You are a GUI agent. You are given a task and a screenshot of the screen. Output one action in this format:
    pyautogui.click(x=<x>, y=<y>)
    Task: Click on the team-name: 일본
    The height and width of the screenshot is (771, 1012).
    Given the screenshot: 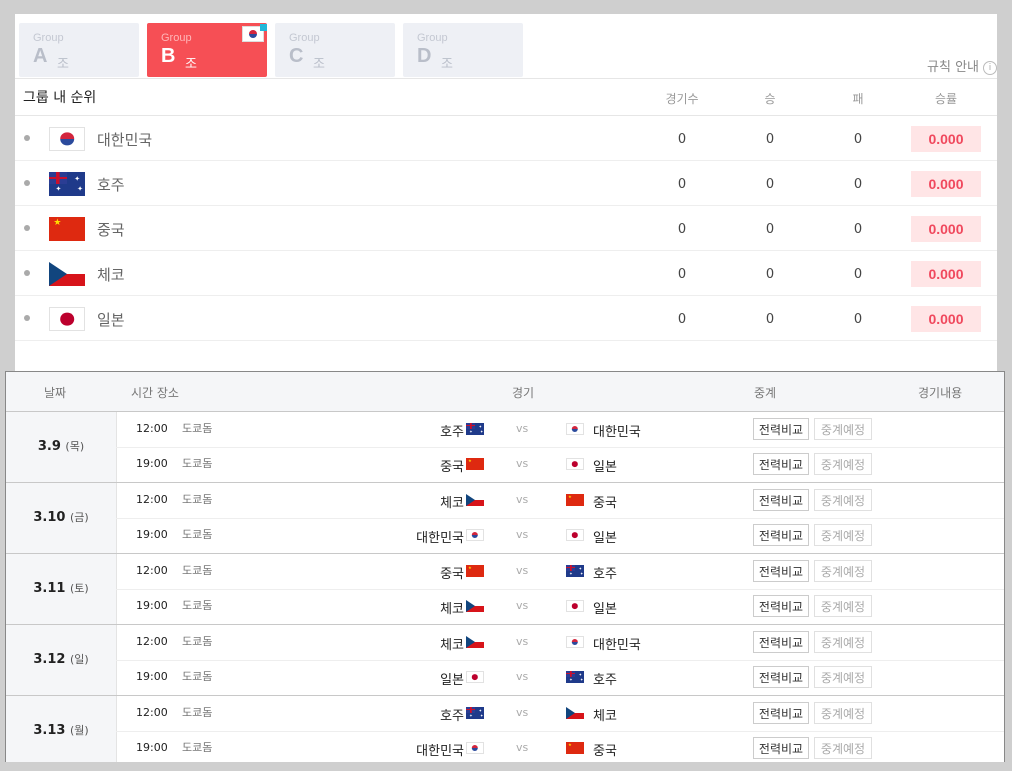 What is the action you would take?
    pyautogui.click(x=111, y=319)
    